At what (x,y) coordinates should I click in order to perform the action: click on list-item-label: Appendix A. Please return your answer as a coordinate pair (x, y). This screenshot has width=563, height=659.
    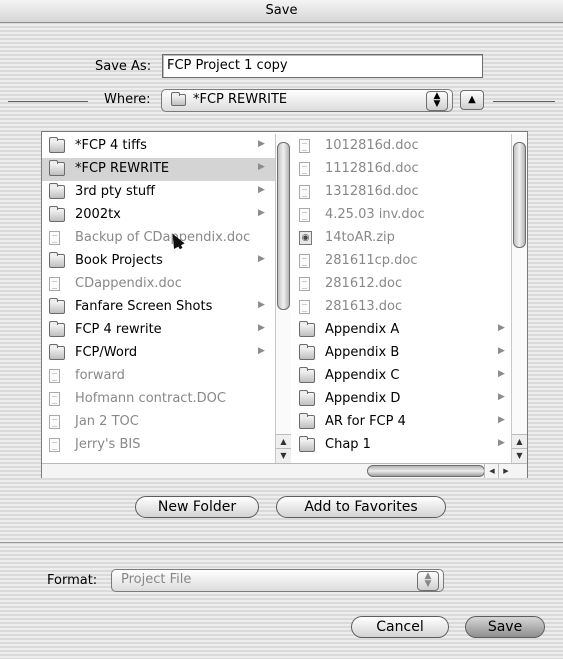
    Looking at the image, I should click on (362, 329).